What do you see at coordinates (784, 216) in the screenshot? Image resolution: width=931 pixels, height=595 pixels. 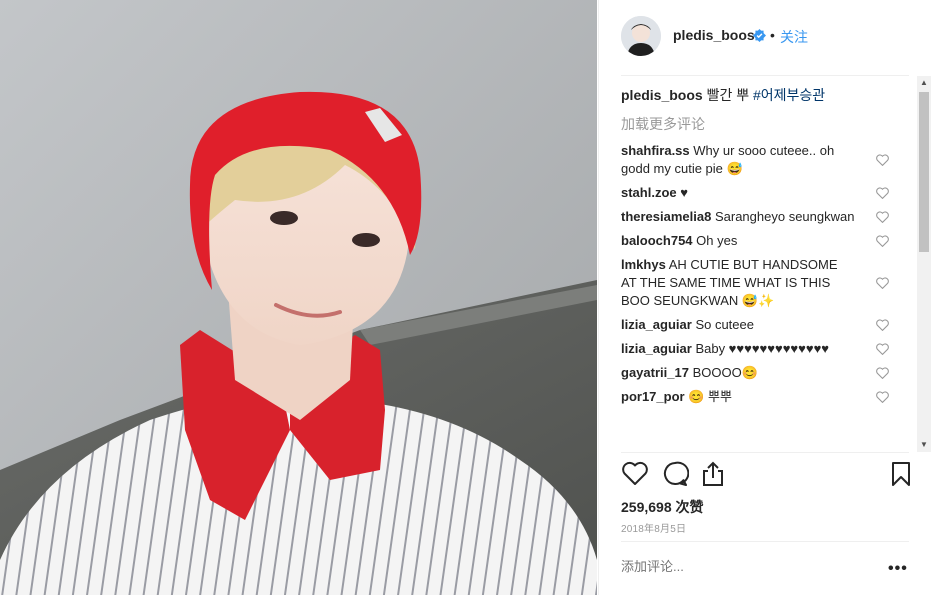 I see `comment-text: Saranghеyo seungkwan` at bounding box center [784, 216].